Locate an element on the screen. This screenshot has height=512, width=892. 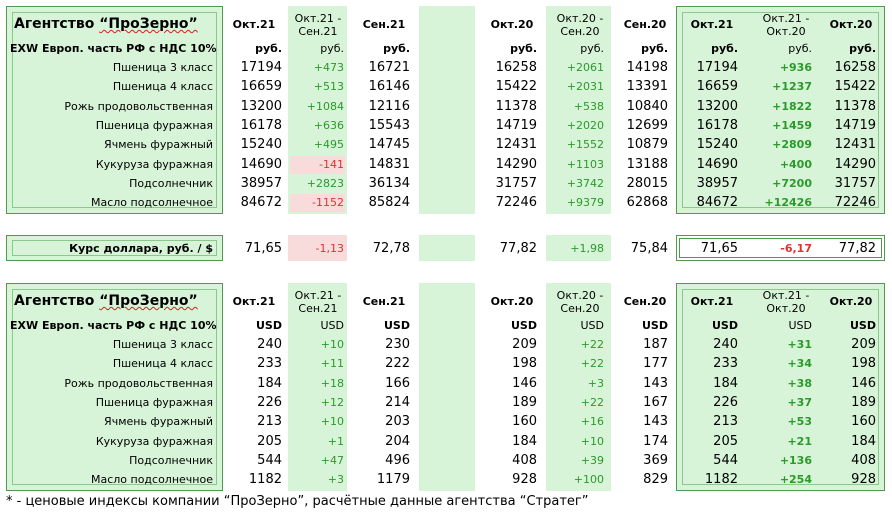
rub-cell-7-4: +9379 is located at coordinates (585, 203).